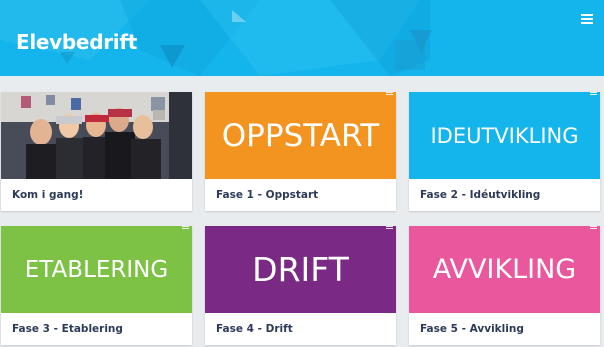 The width and height of the screenshot is (604, 347). Describe the element at coordinates (480, 195) in the screenshot. I see `card-caption: Fase 2 - Idéutvikling` at that location.